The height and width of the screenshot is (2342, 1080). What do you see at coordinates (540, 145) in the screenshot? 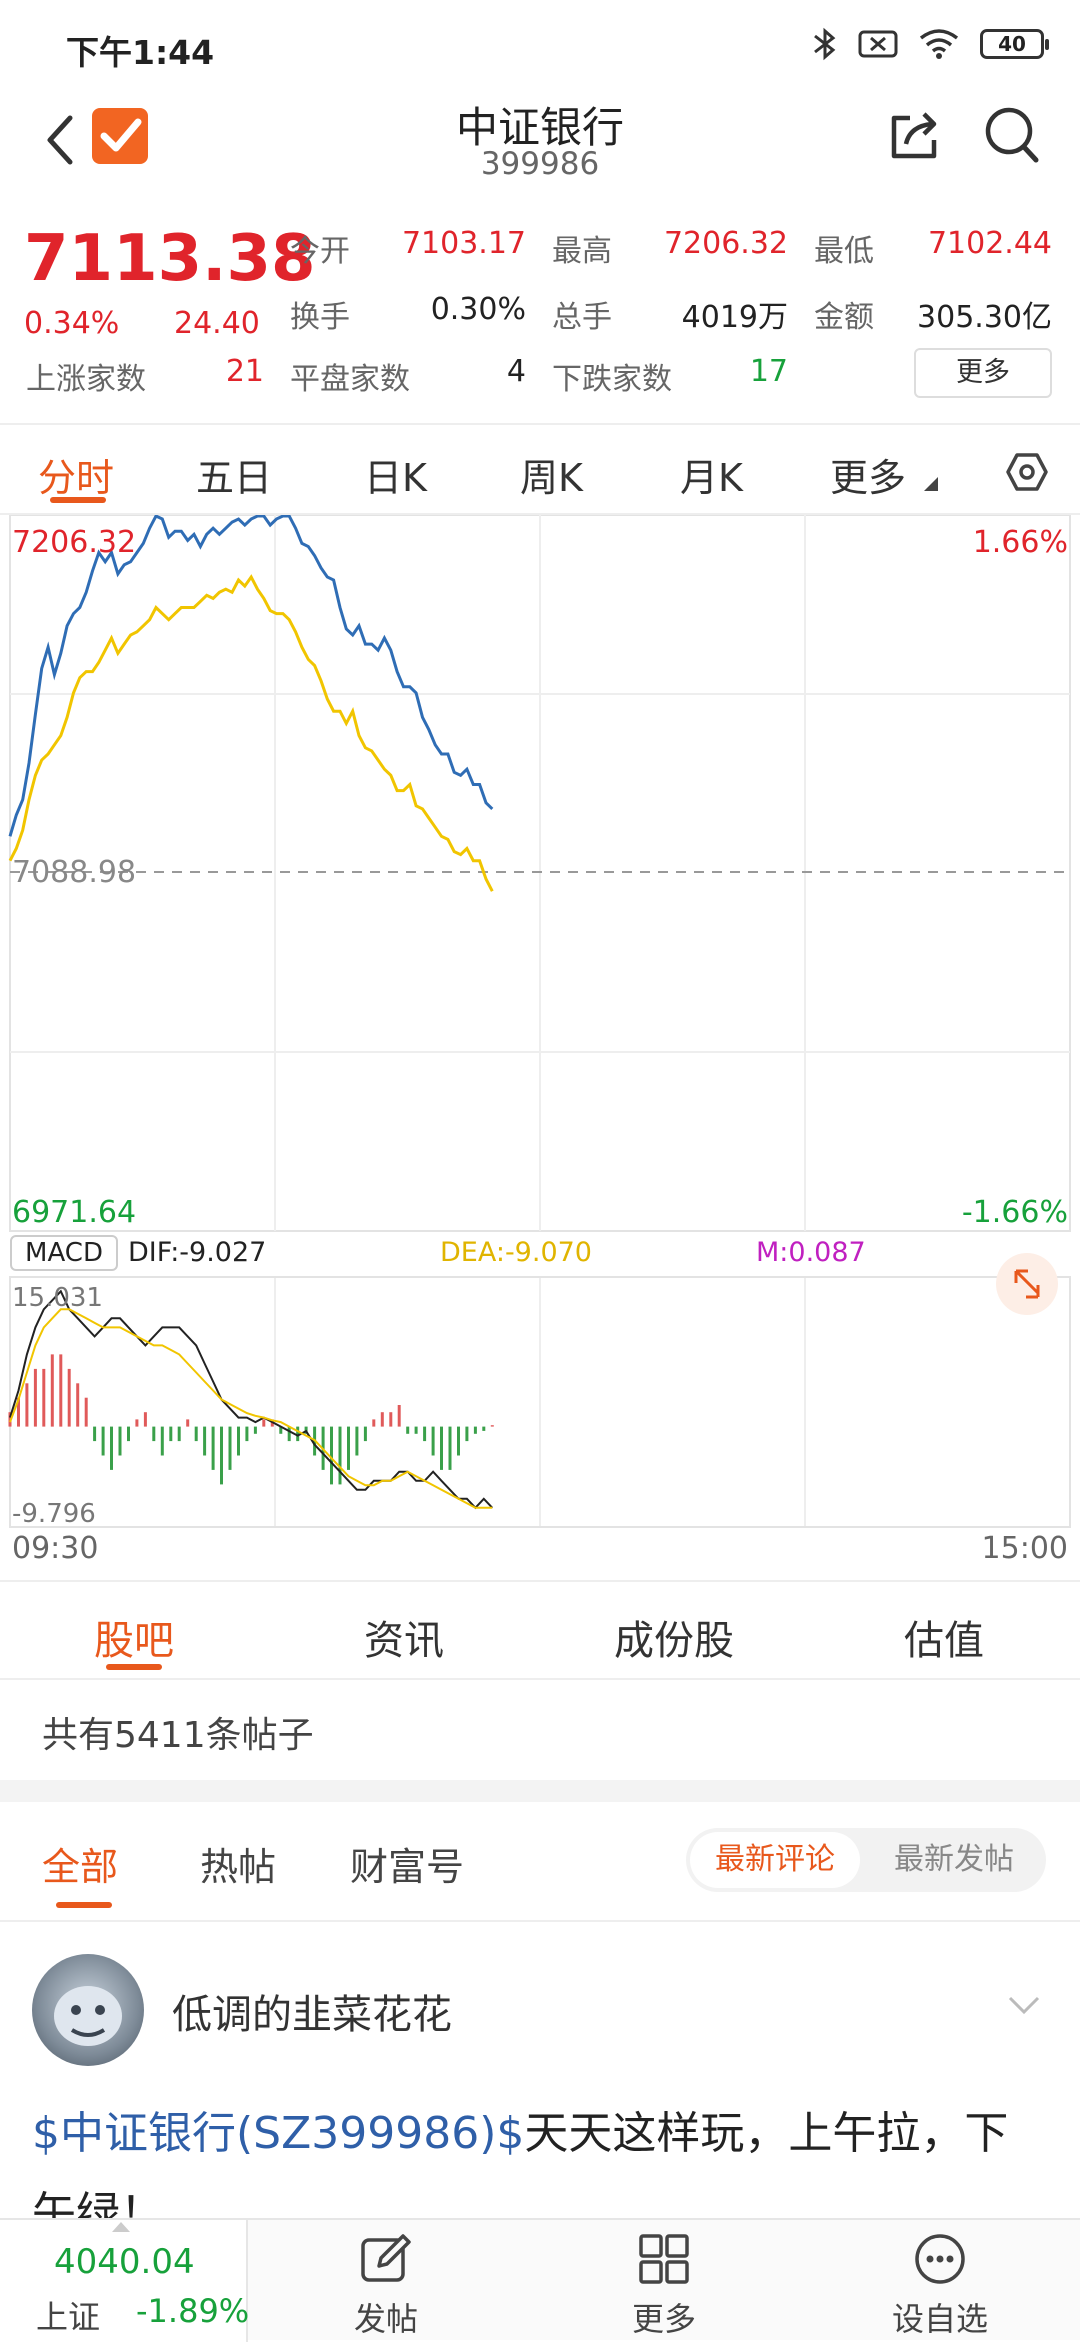
I see `stock-header: 中证银行 399986` at bounding box center [540, 145].